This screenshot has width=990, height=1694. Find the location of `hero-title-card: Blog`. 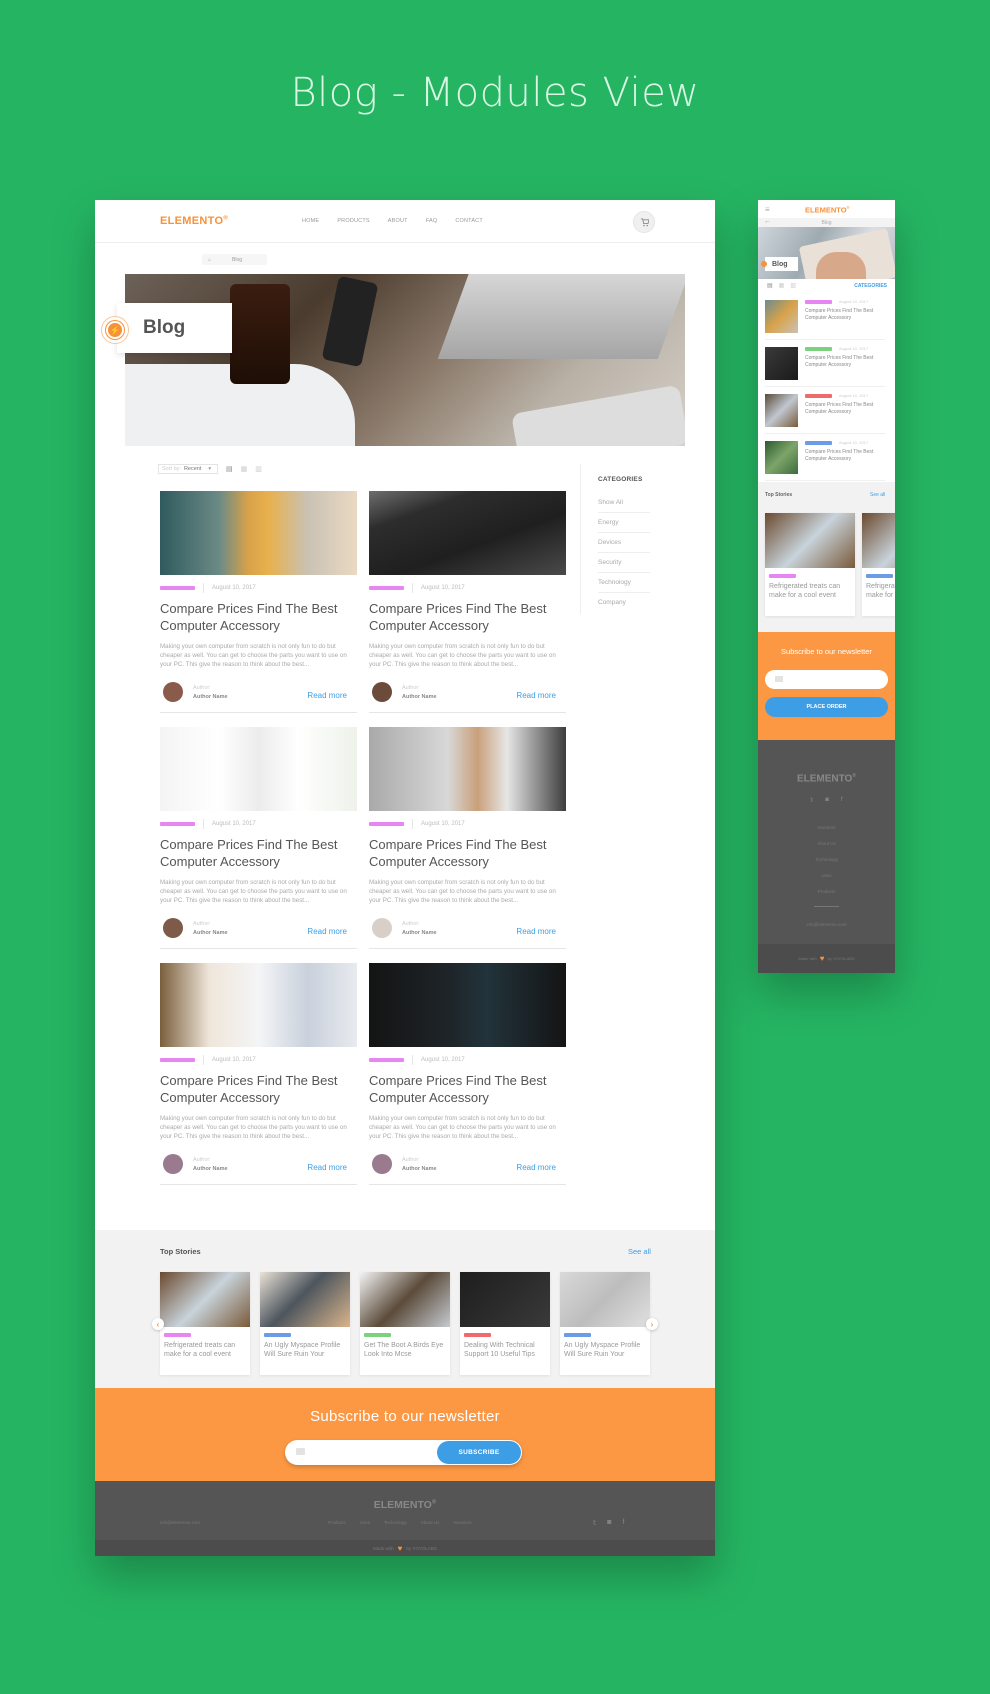

hero-title-card: Blog is located at coordinates (174, 328).